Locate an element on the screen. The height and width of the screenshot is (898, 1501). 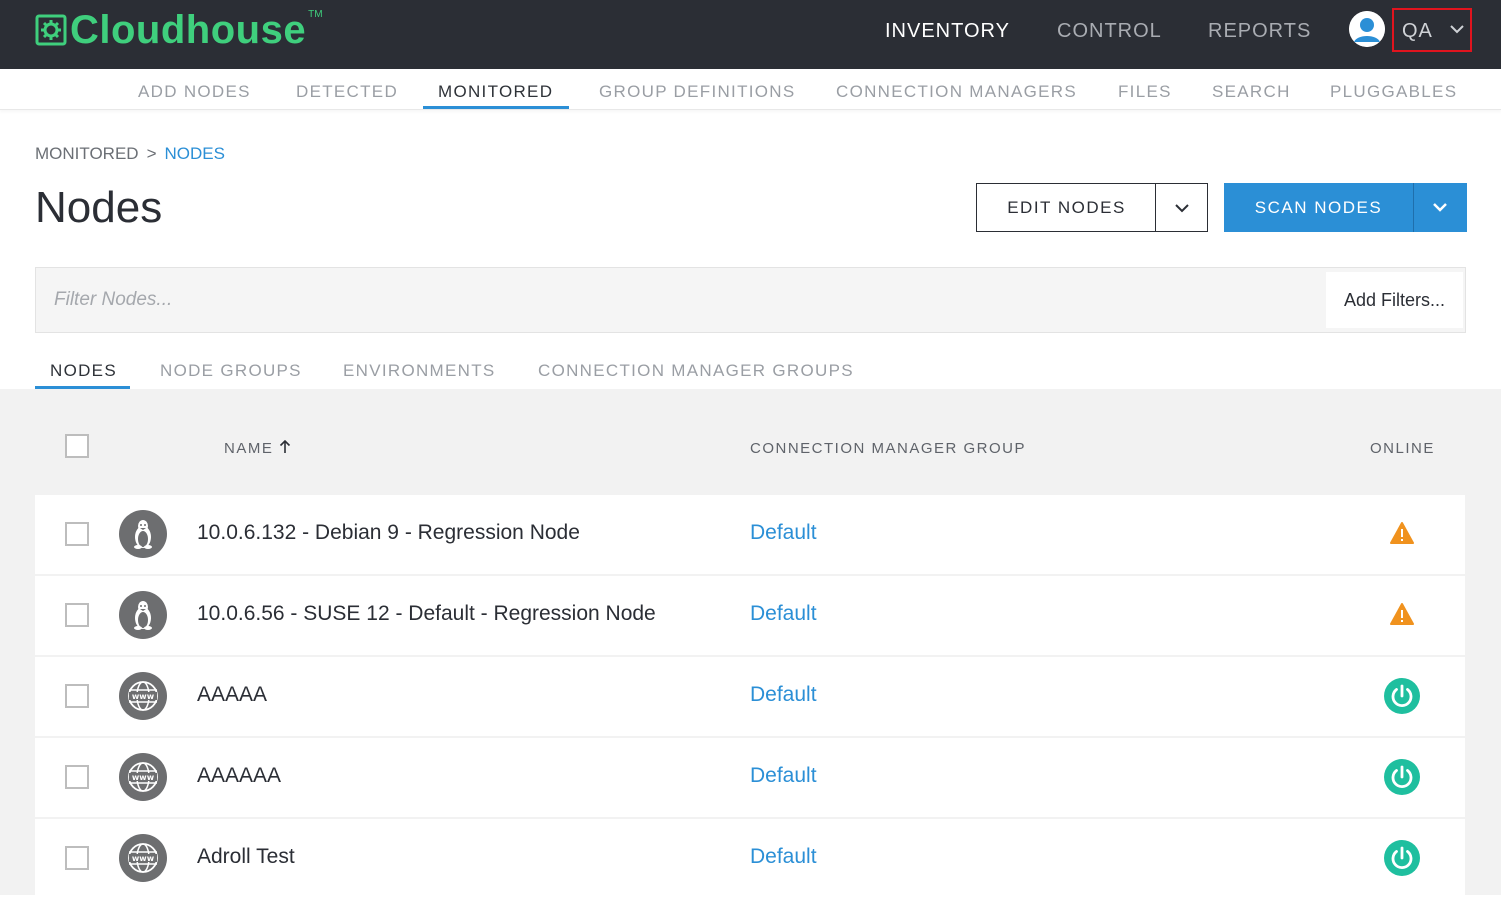
subnav-add-nodes: ADD NODES is located at coordinates (194, 92).